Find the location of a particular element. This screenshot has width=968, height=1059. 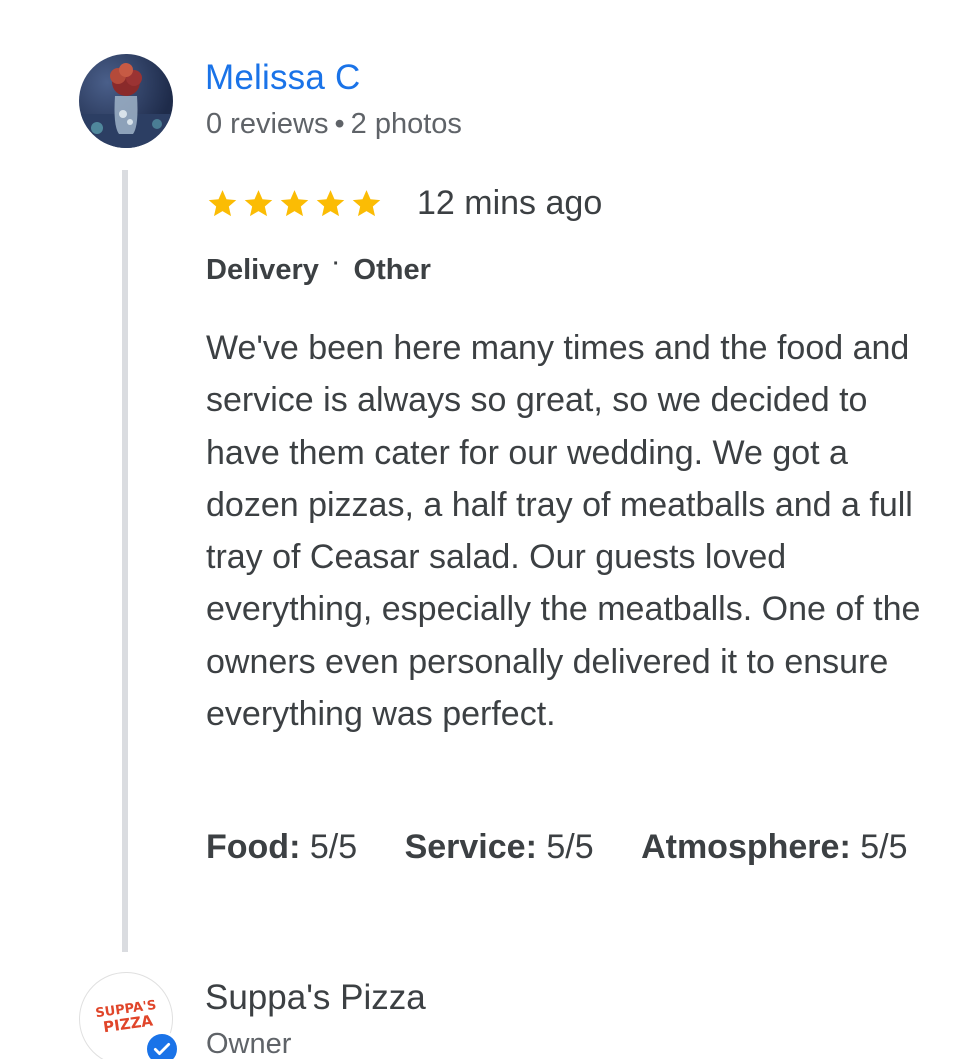

atmosphere-rating-value: 5/5 is located at coordinates (884, 847).